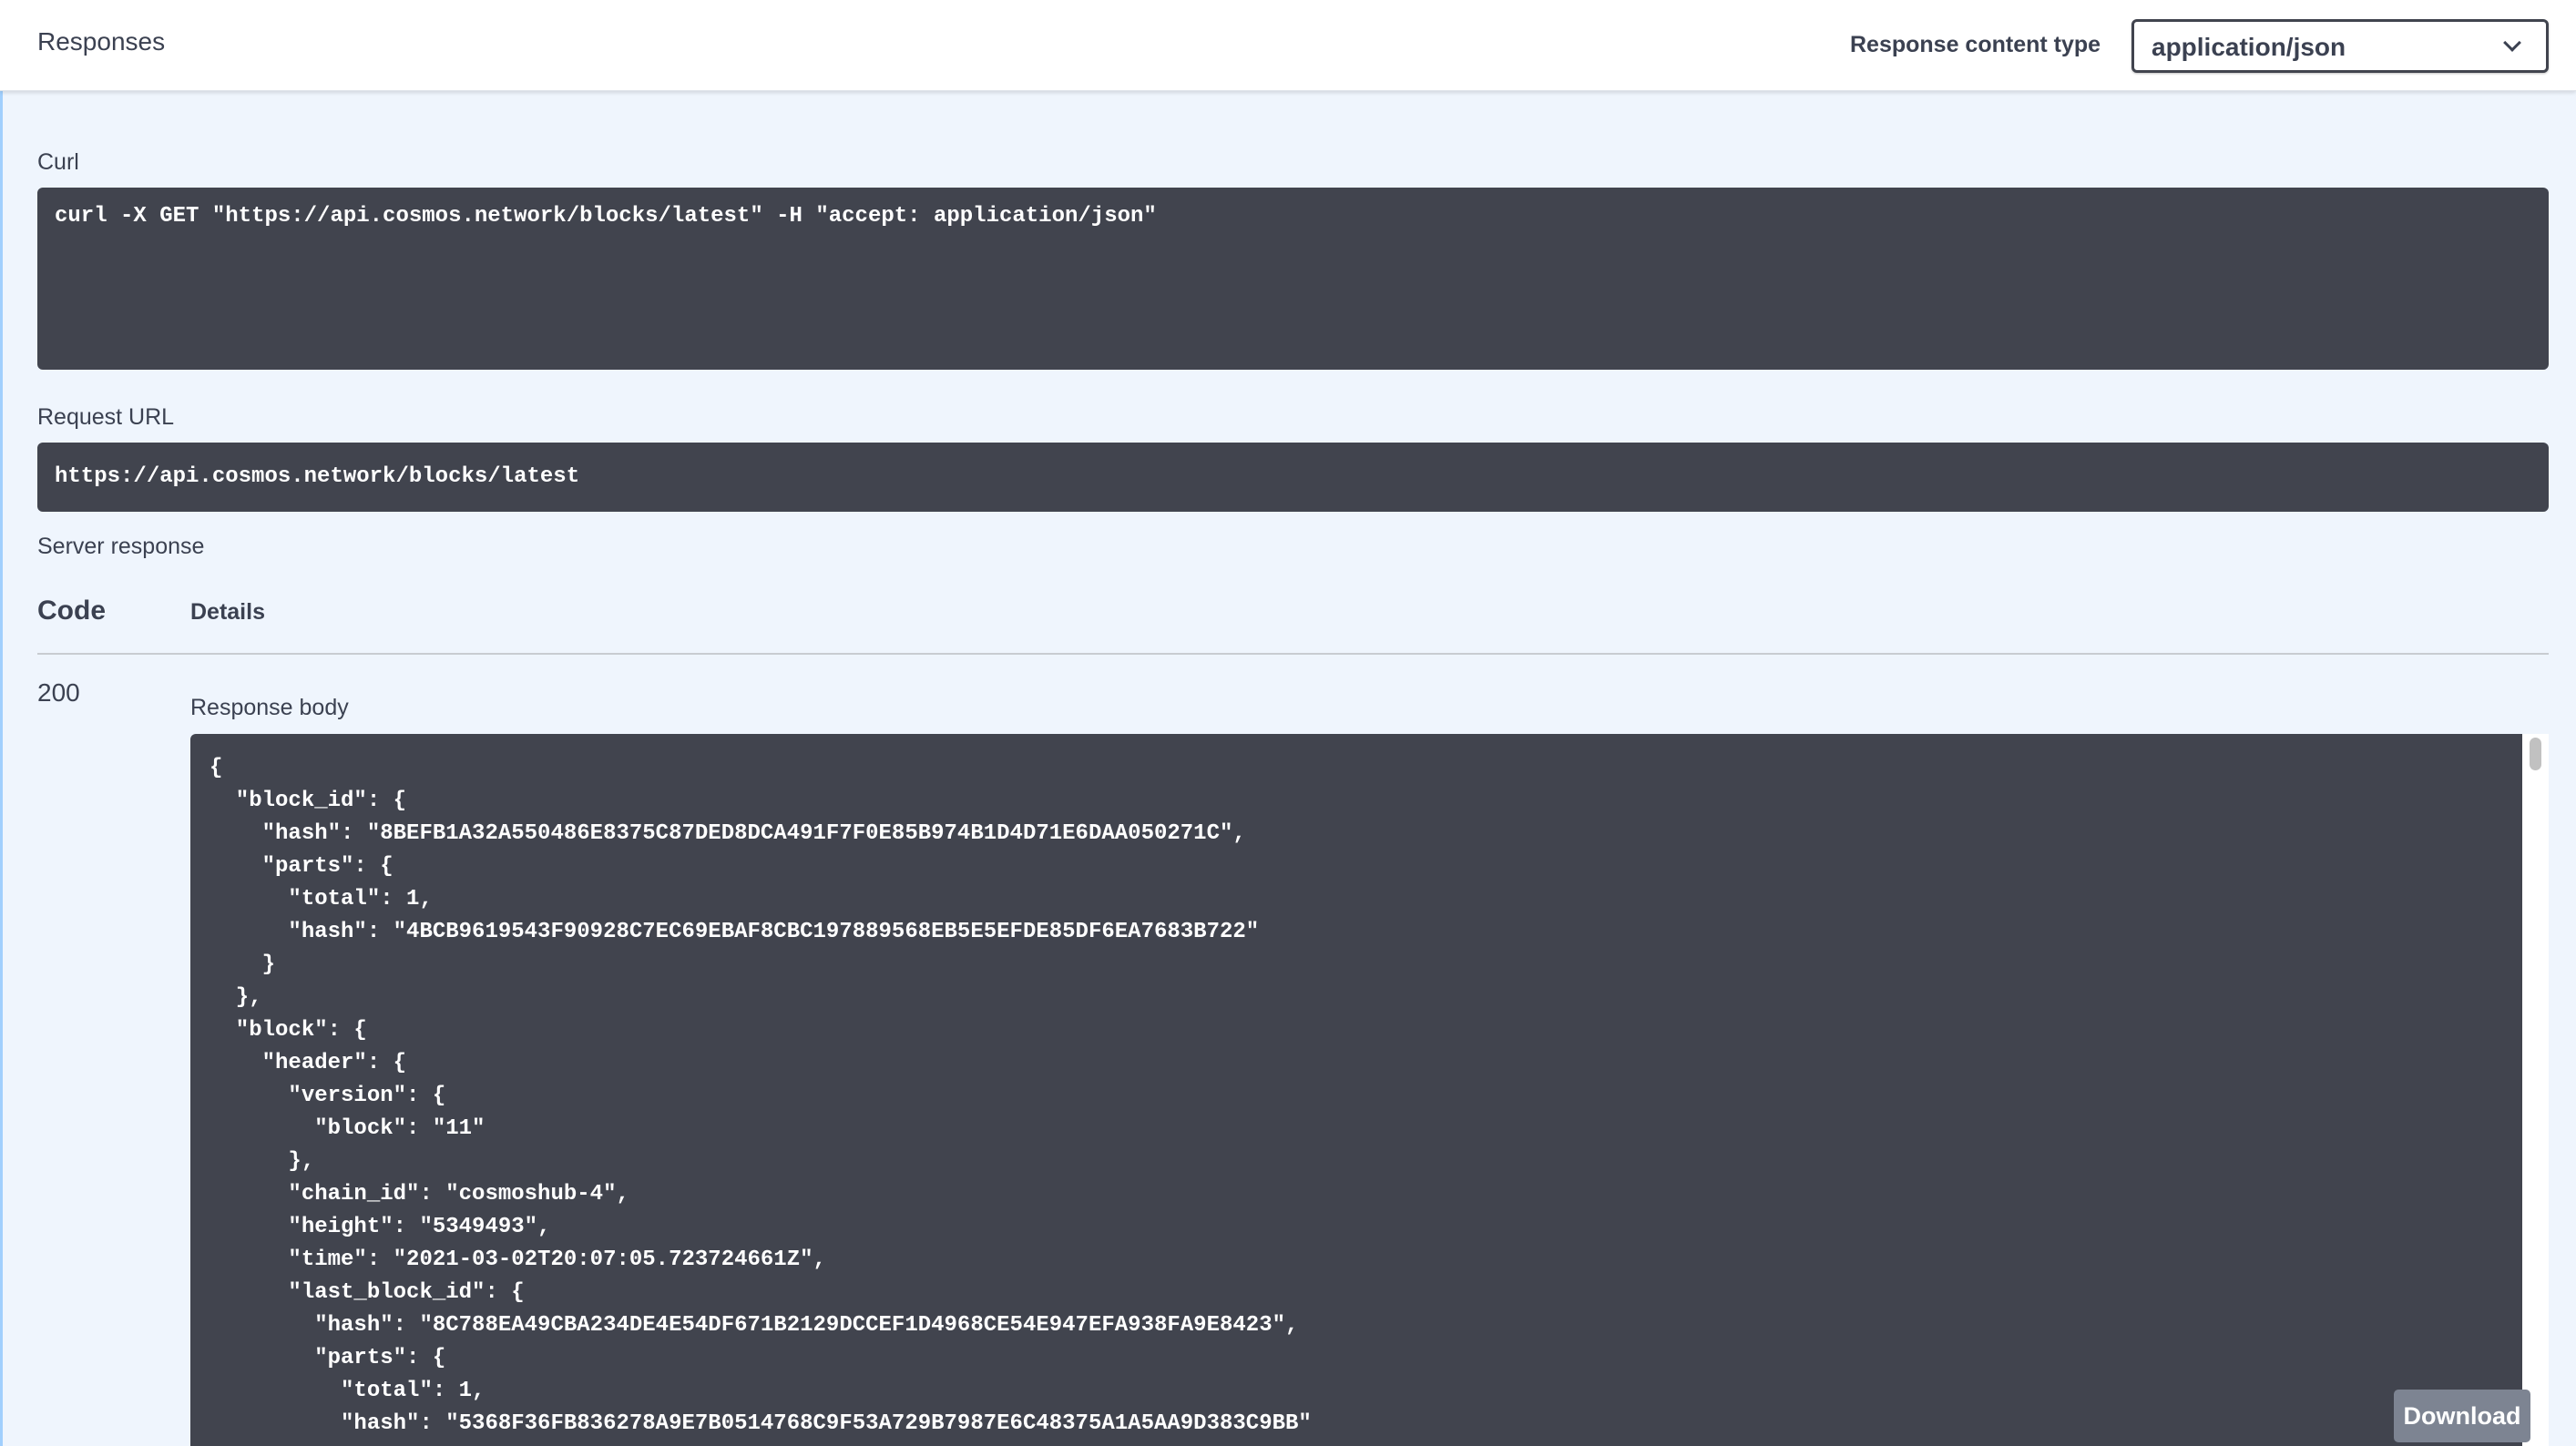  What do you see at coordinates (106, 417) in the screenshot?
I see `request-url-label: Request URL` at bounding box center [106, 417].